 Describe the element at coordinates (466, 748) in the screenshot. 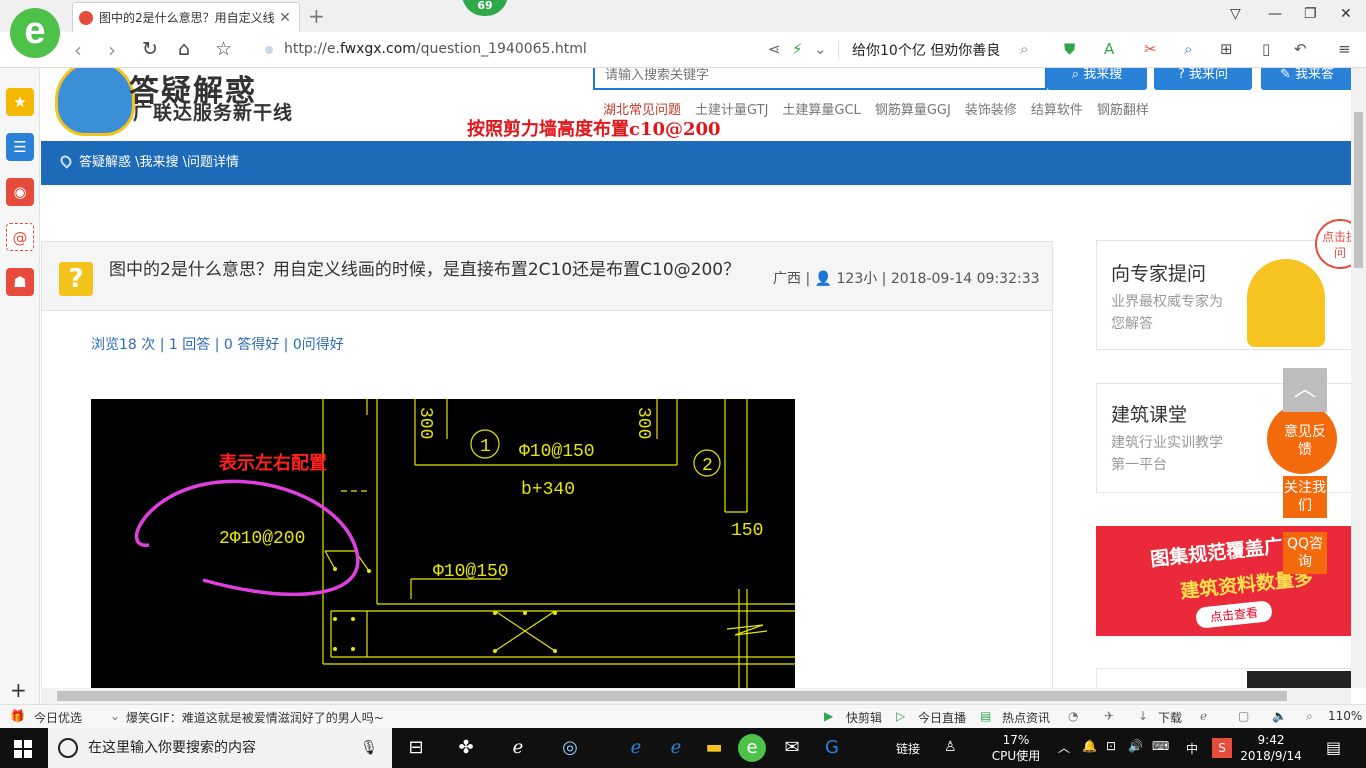

I see `fan-app-icon: ✤` at that location.